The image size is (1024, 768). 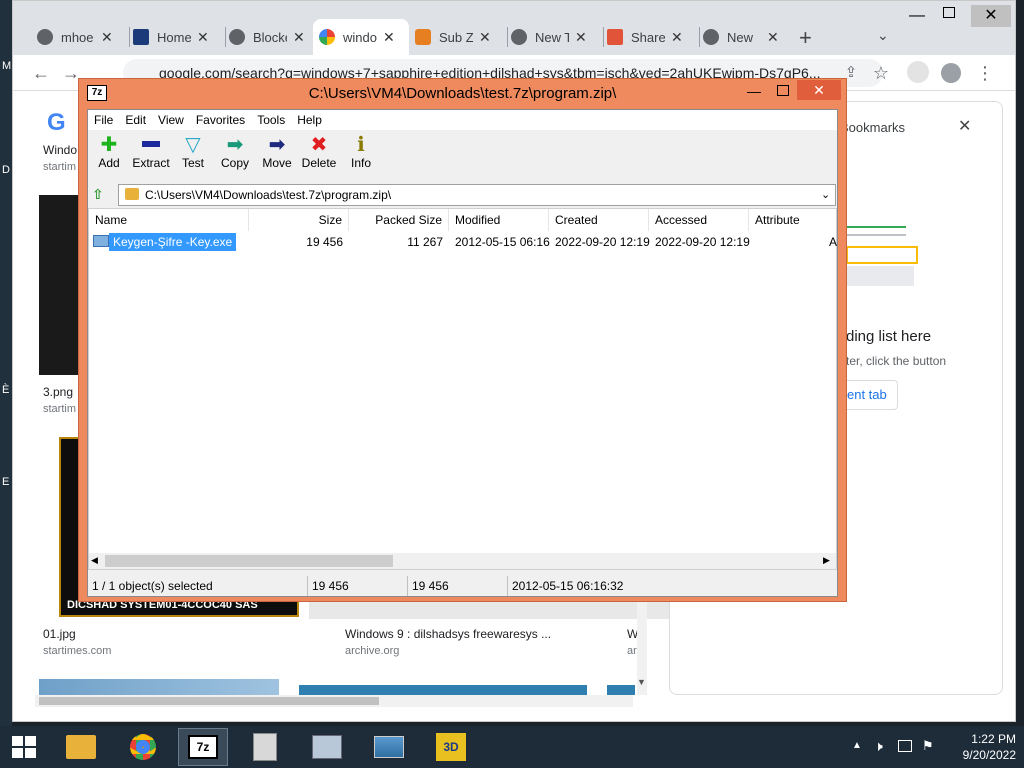 What do you see at coordinates (299, 220) in the screenshot?
I see `column-header-size: Size` at bounding box center [299, 220].